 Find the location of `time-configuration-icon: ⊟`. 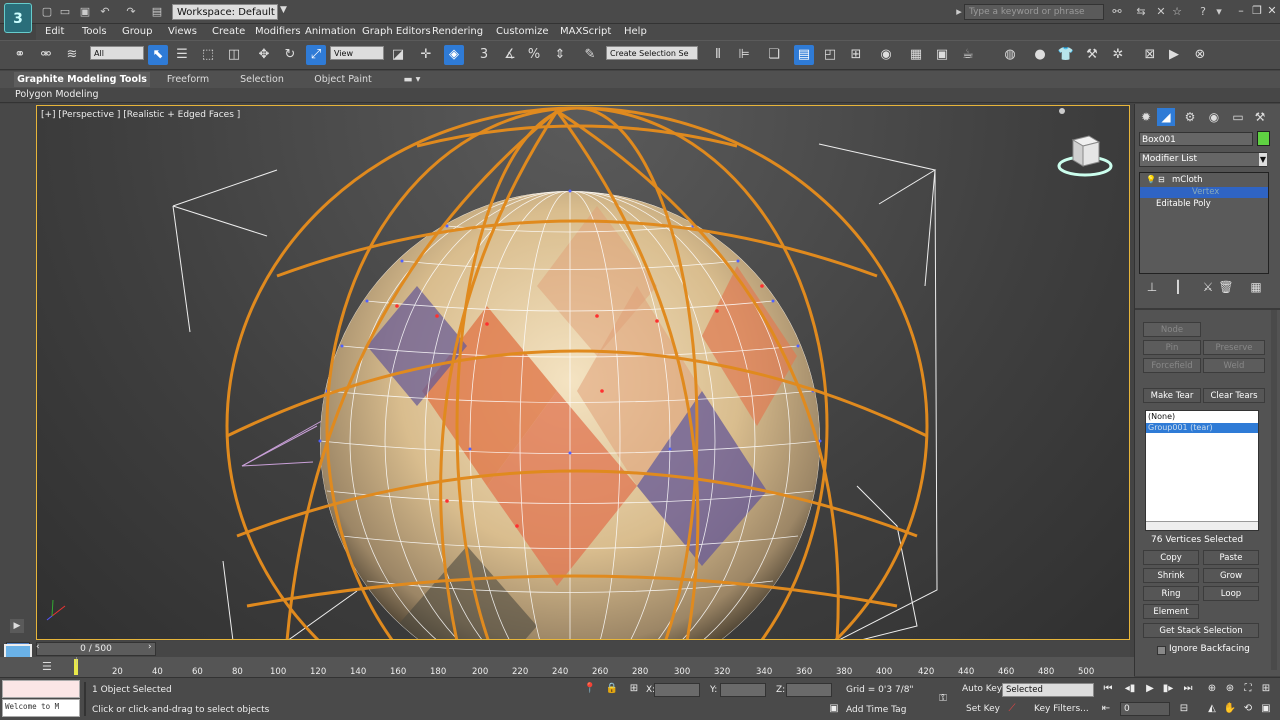

time-configuration-icon: ⊟ is located at coordinates (1184, 709).